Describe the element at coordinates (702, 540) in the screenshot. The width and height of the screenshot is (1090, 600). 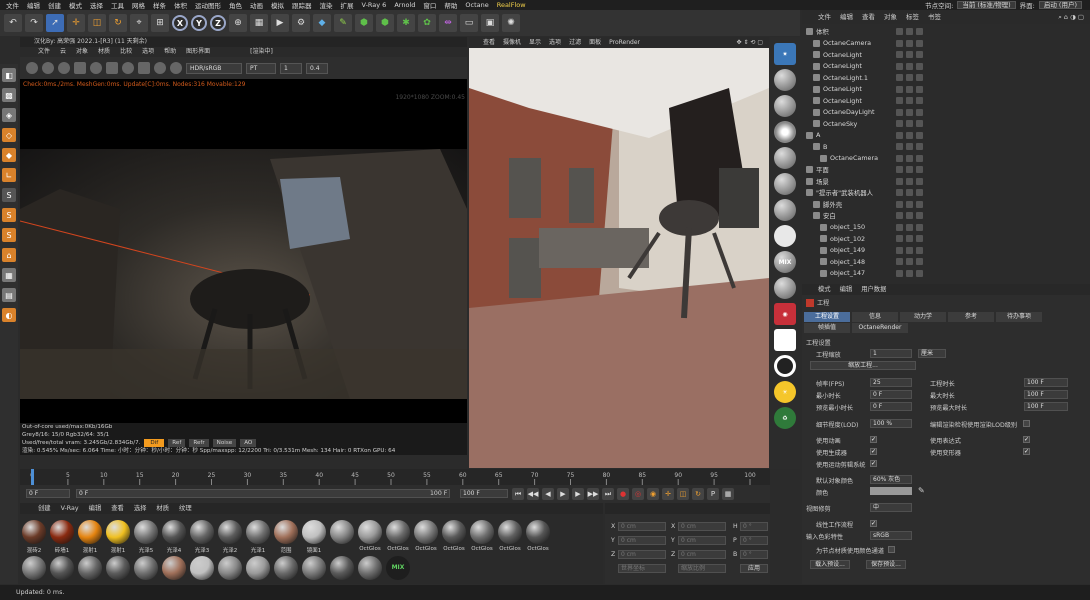
I see `y-size-input: 0 cm` at that location.